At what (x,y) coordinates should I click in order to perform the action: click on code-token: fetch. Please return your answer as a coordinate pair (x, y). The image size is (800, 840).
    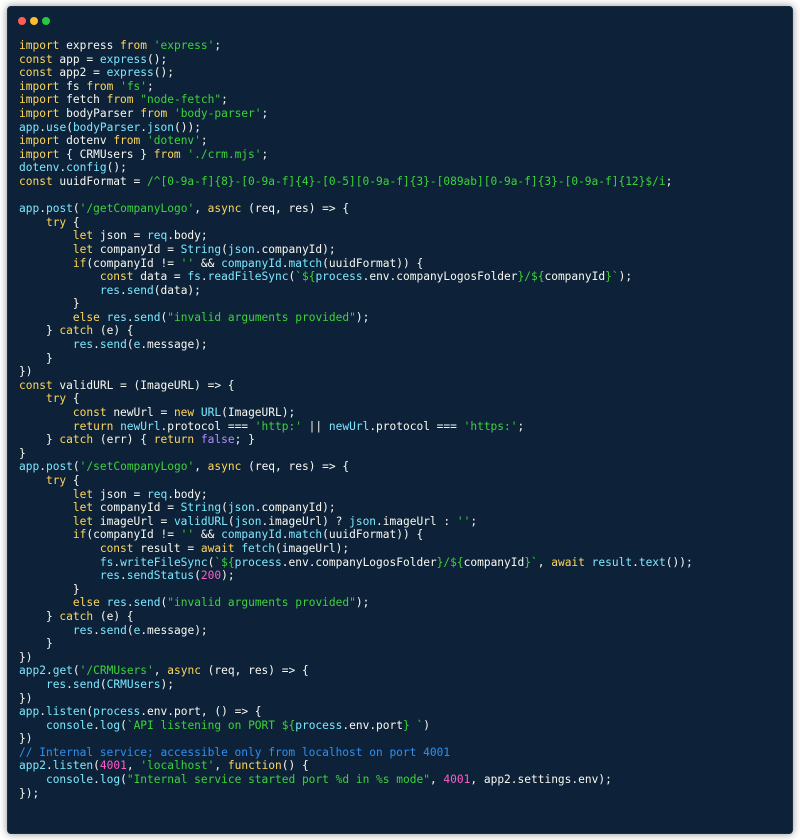
    Looking at the image, I should click on (258, 548).